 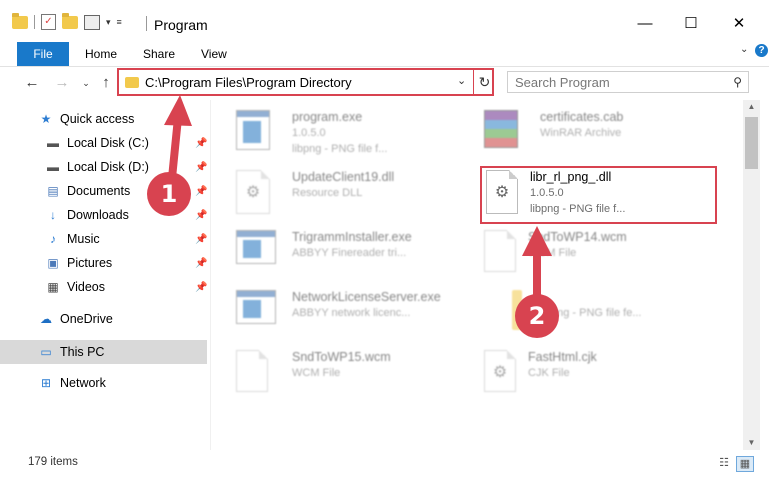 I want to click on close-button: ✕, so click(x=739, y=24).